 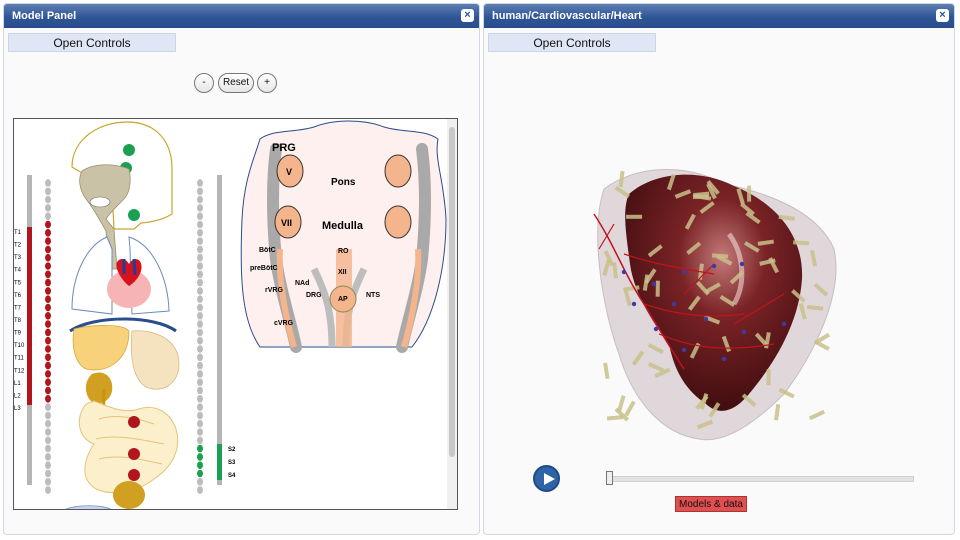 What do you see at coordinates (373, 295) in the screenshot?
I see `label-nts: NTS` at bounding box center [373, 295].